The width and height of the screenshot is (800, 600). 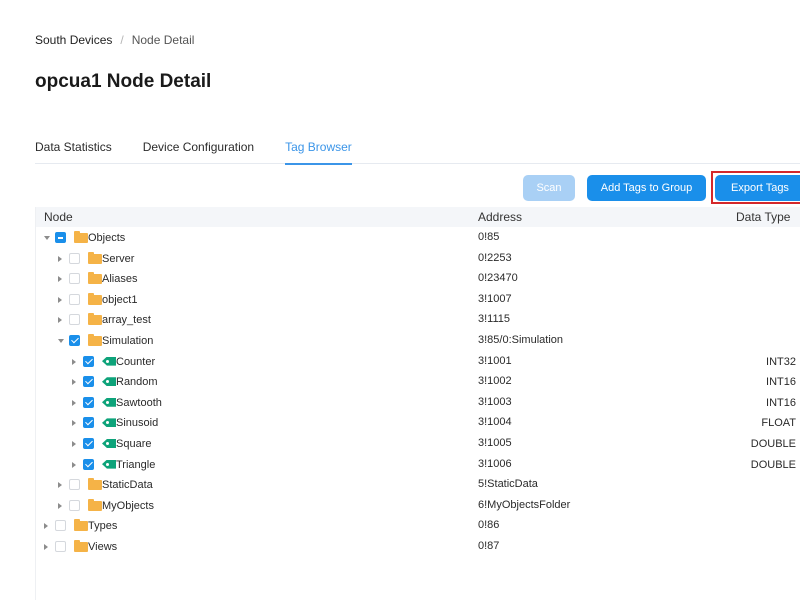 What do you see at coordinates (520, 340) in the screenshot?
I see `node-address: 3!85/0:Simulation` at bounding box center [520, 340].